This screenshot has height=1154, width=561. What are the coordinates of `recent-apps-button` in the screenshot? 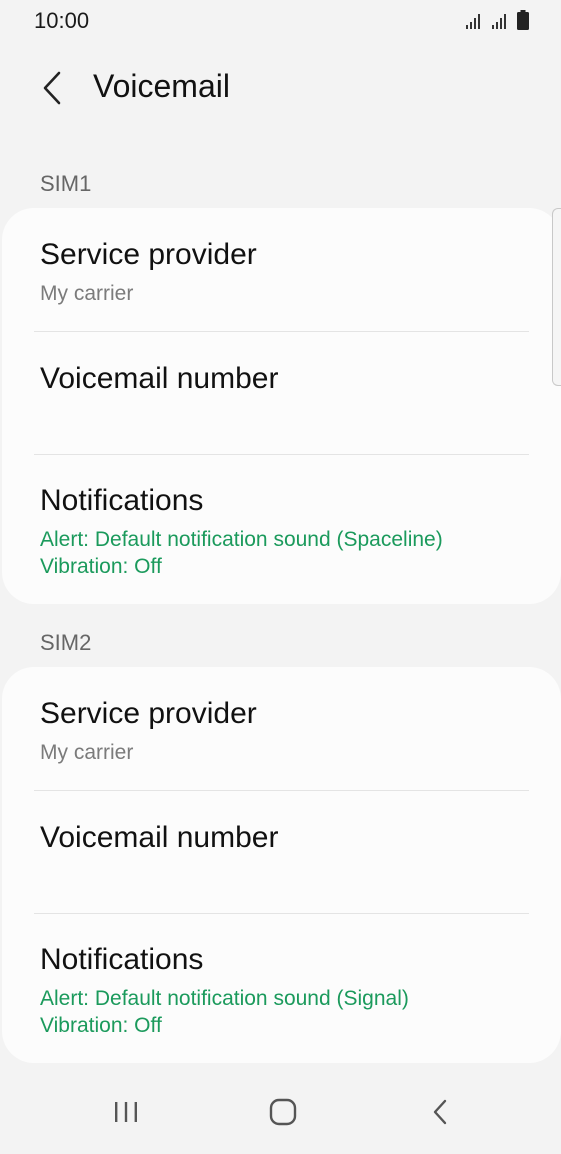 It's located at (126, 1112).